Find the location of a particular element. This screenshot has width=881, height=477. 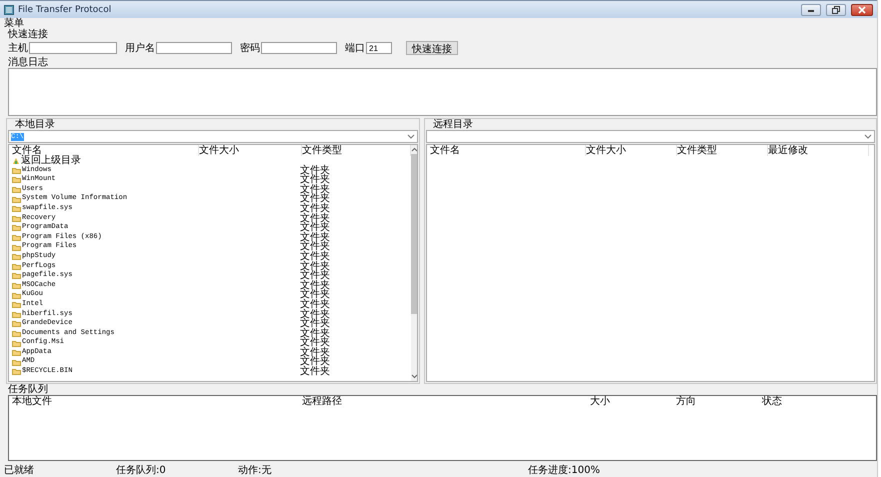

section-title: 消息日志 is located at coordinates (28, 62).